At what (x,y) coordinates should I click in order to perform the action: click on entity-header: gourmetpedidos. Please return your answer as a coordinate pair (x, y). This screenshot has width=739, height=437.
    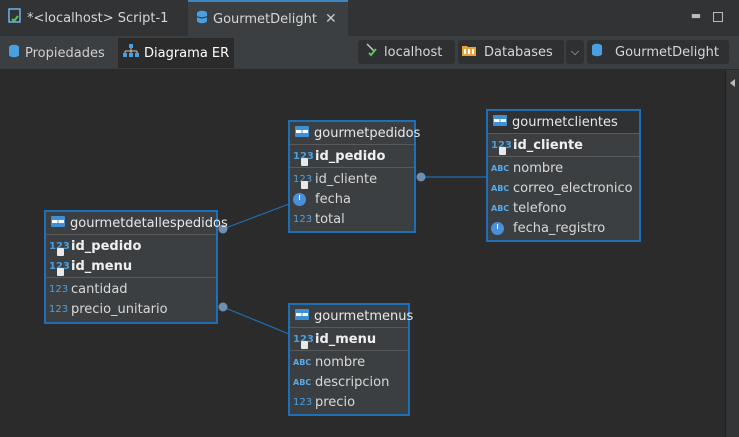
    Looking at the image, I should click on (355, 133).